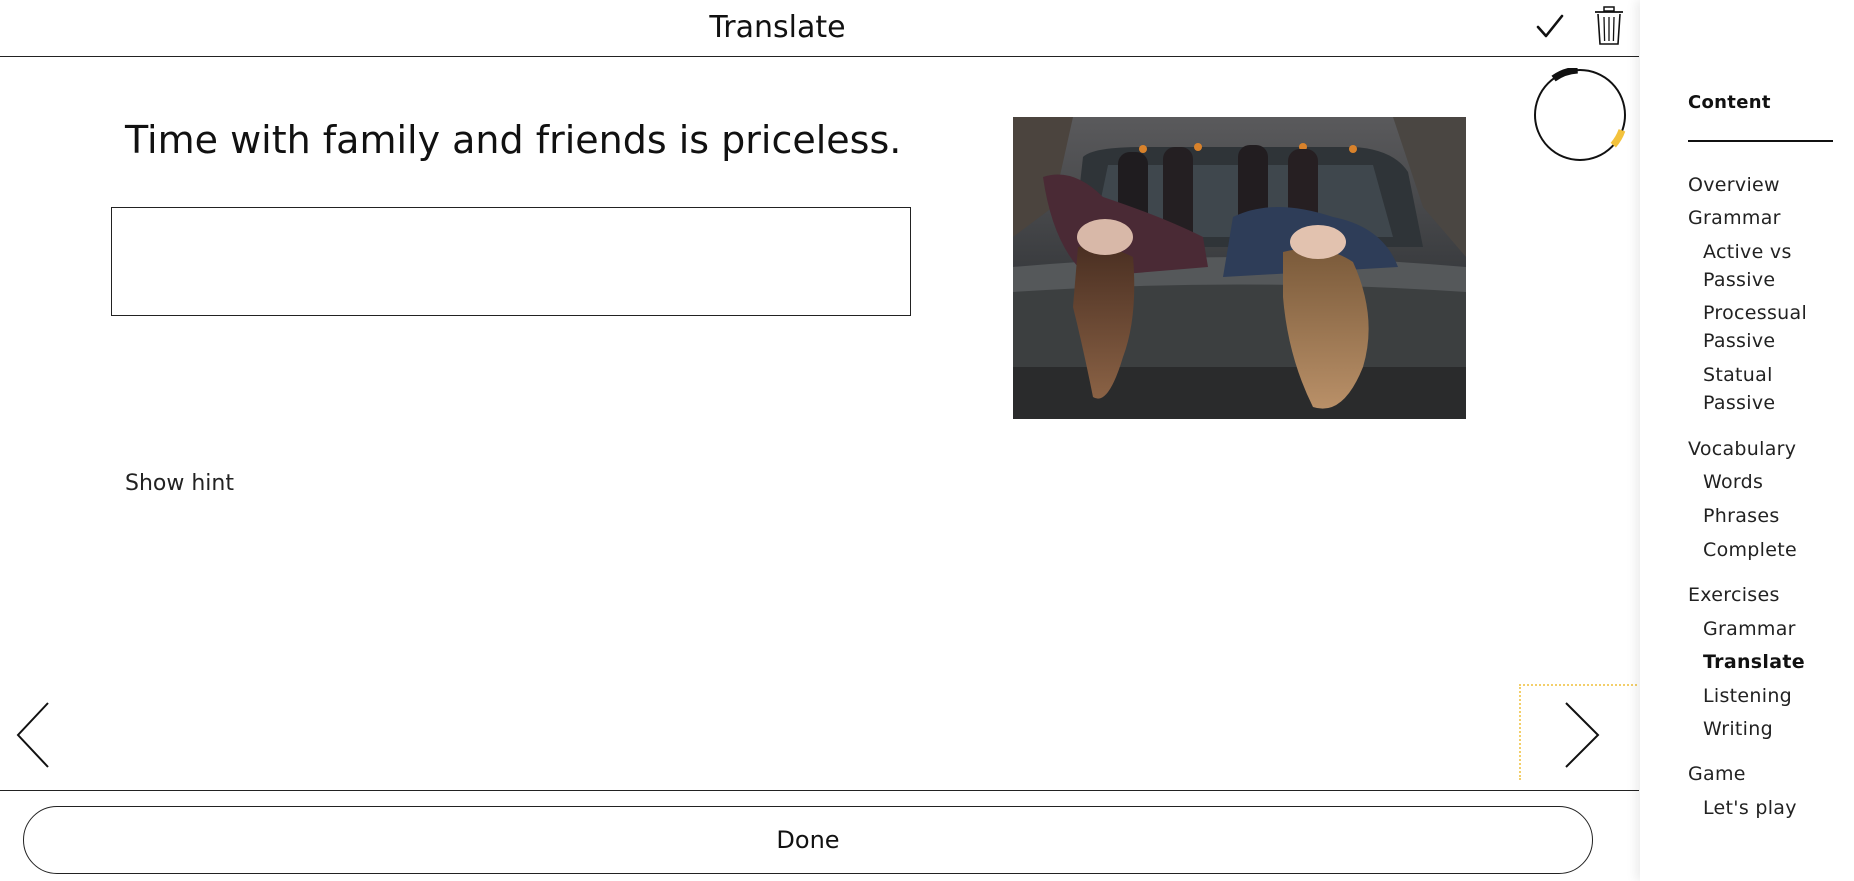 The width and height of the screenshot is (1854, 881). I want to click on sidebar-item-listening: Listening, so click(1747, 696).